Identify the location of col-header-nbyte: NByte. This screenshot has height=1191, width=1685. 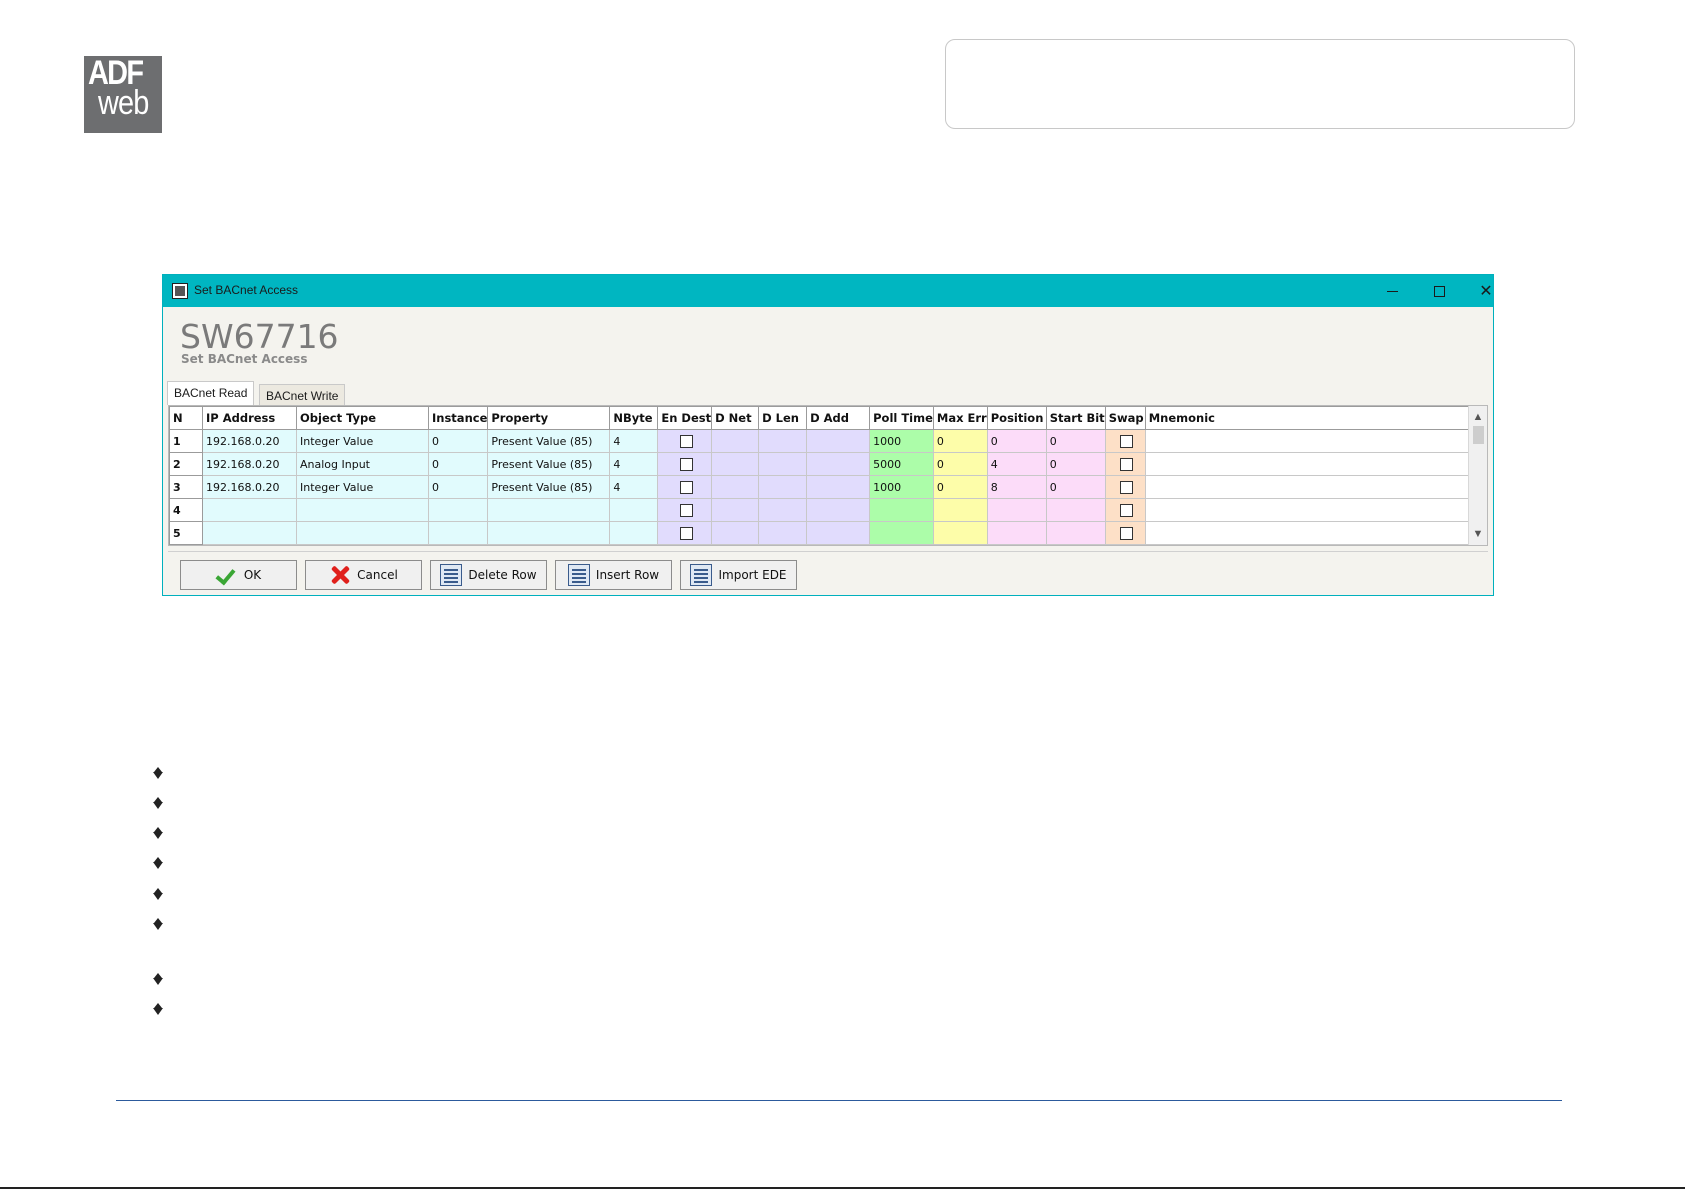
(634, 418).